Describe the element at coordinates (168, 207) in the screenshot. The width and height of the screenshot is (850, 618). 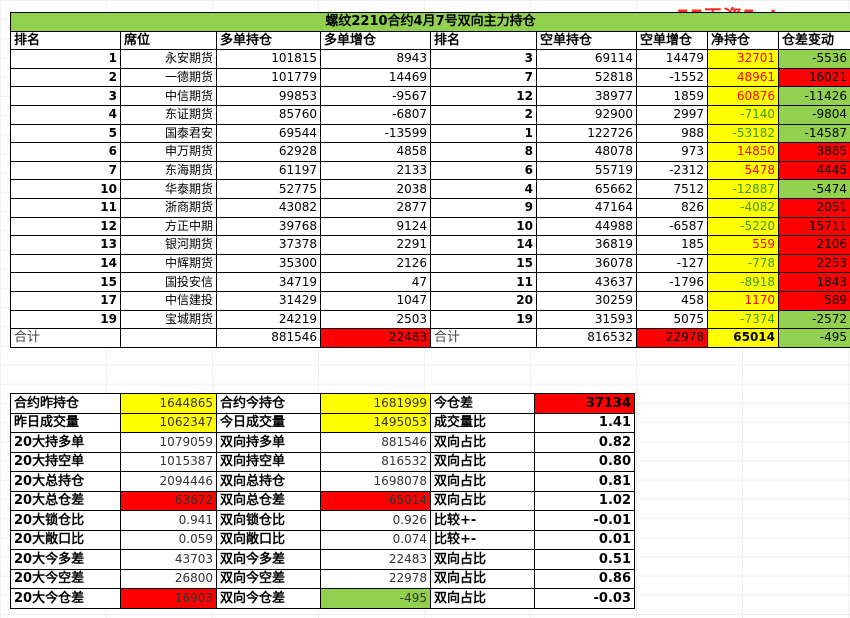
I see `broker-cell: 浙商期货` at that location.